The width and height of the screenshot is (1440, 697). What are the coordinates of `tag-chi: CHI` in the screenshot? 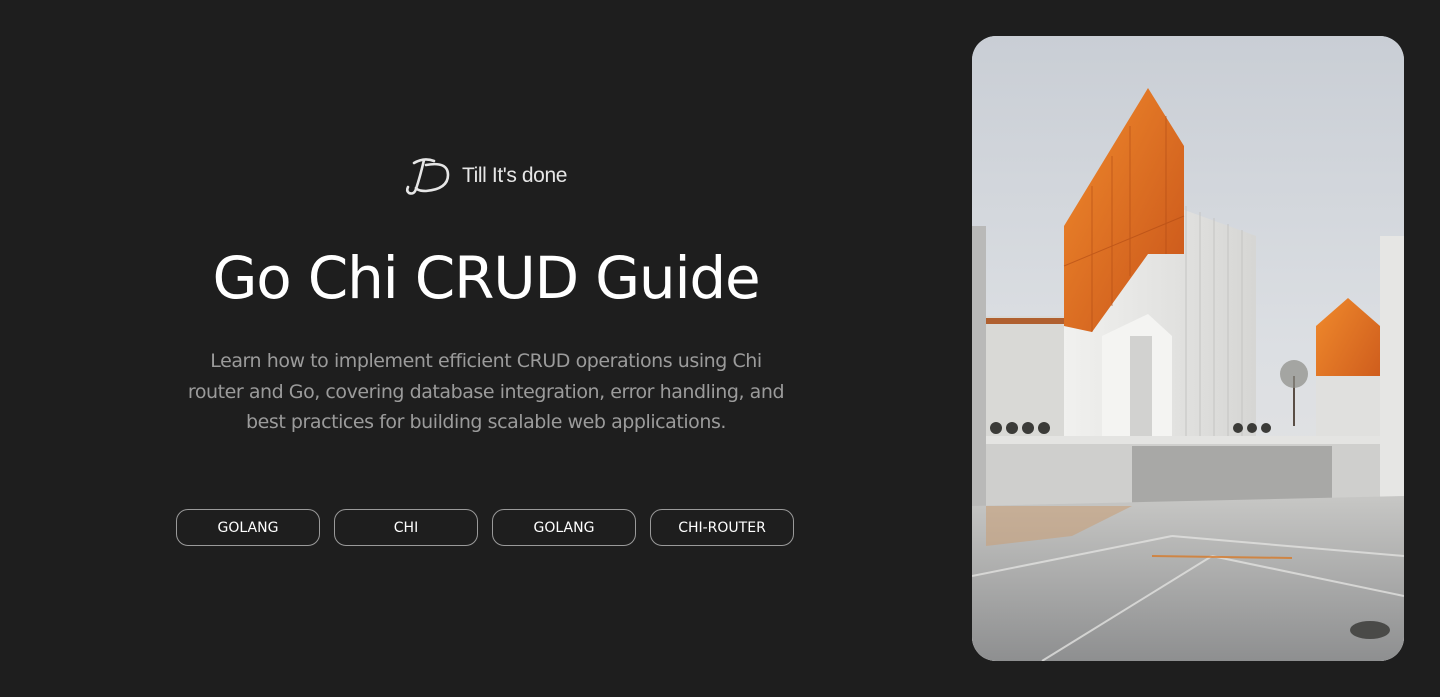 It's located at (406, 527).